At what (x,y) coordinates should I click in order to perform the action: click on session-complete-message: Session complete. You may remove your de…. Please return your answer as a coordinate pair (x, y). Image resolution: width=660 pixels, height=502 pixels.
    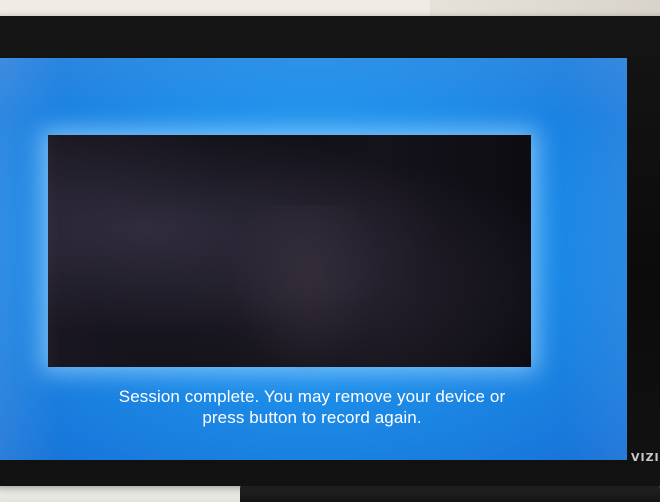
    Looking at the image, I should click on (313, 407).